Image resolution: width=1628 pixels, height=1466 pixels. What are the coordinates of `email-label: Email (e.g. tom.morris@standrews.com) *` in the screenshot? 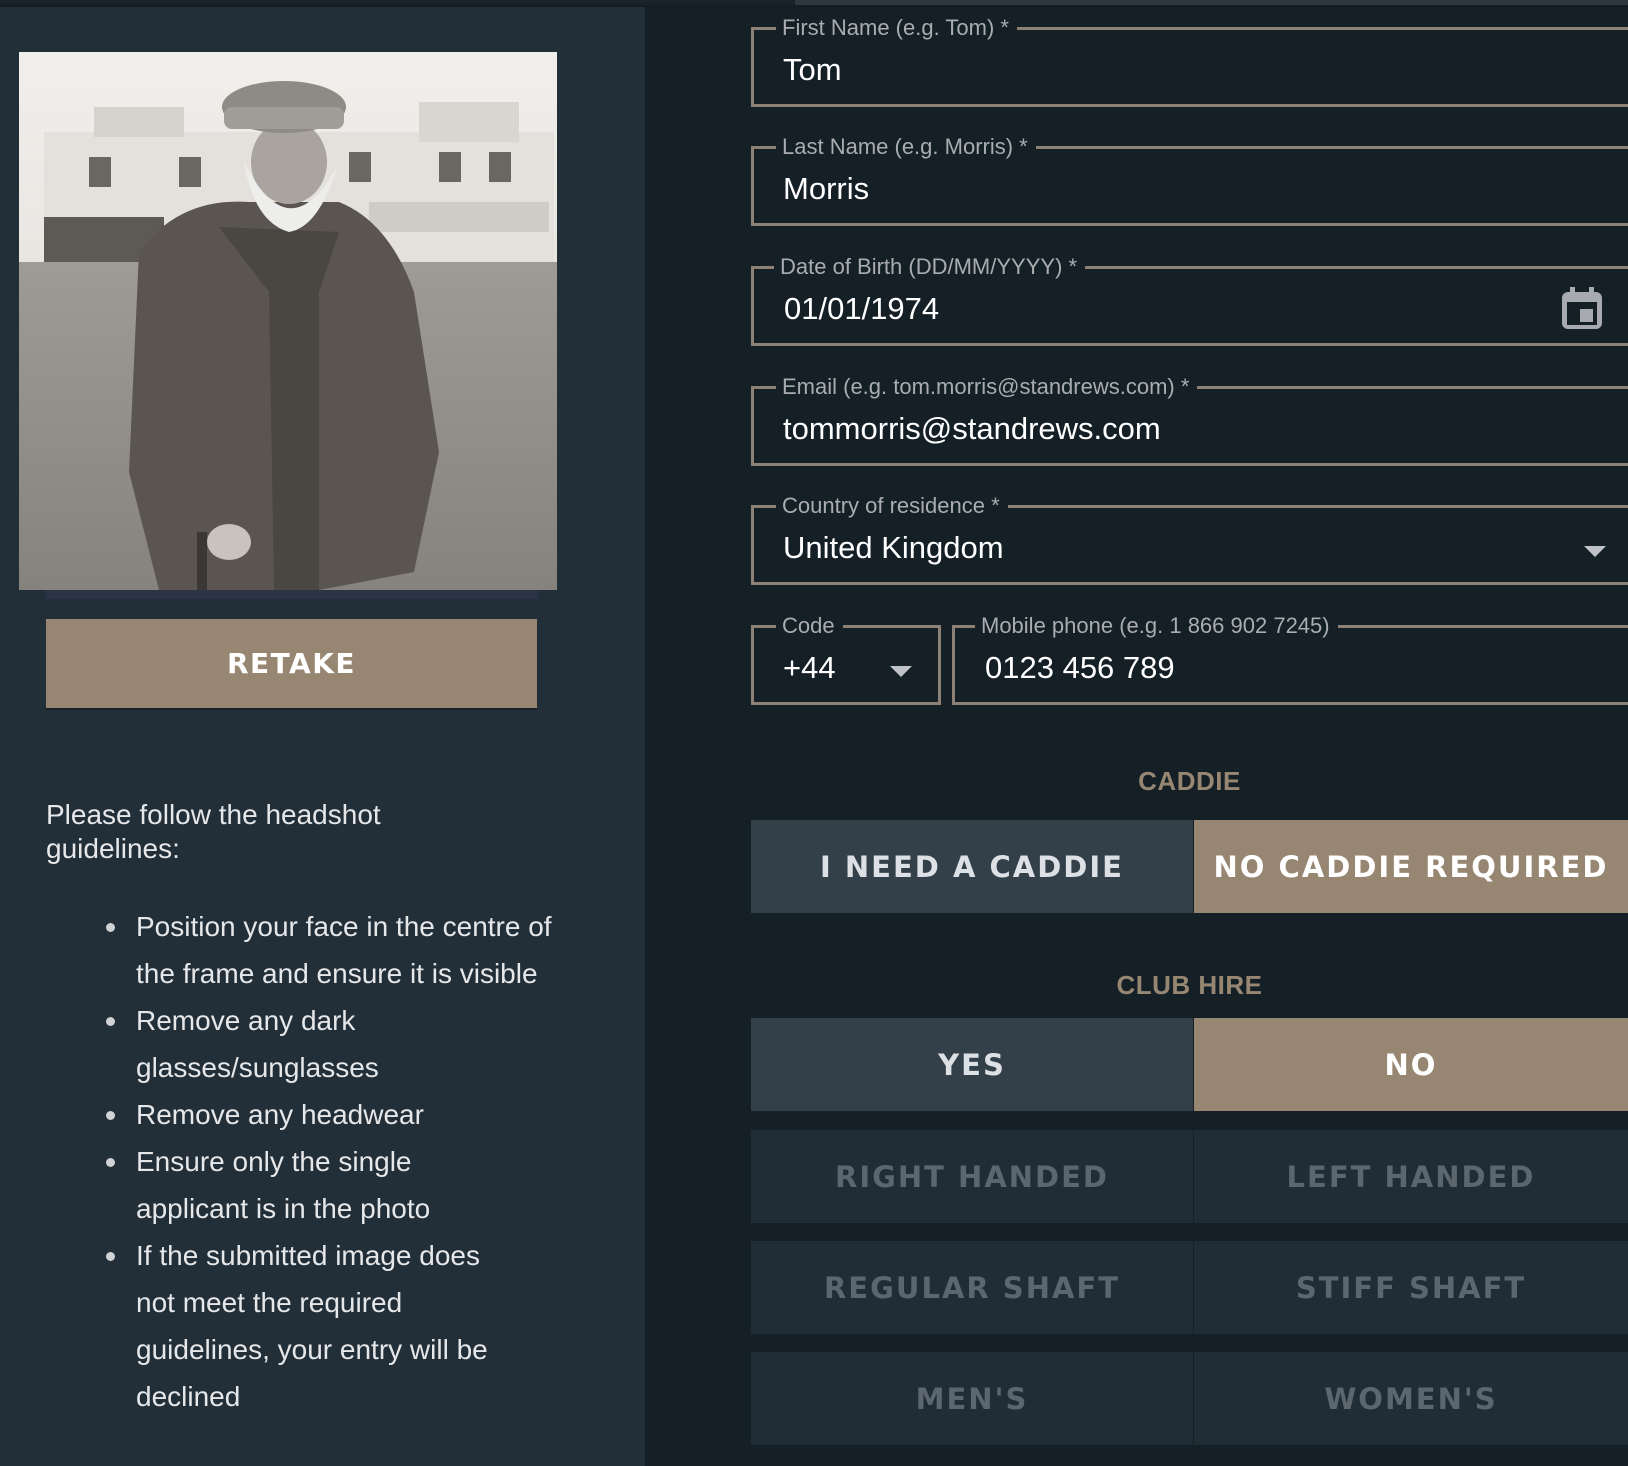 It's located at (987, 387).